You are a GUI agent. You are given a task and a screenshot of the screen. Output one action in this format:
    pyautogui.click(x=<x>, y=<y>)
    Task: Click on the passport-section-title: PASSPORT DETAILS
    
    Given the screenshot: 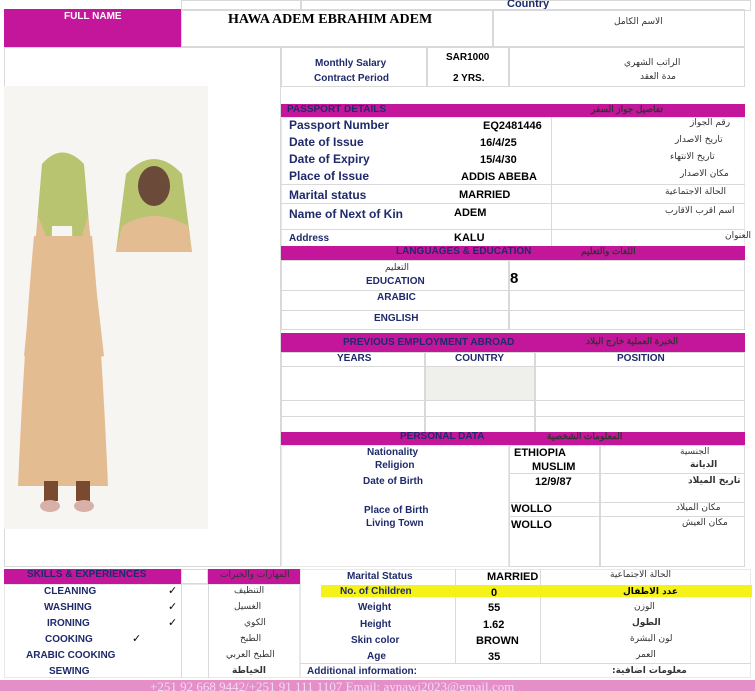 What is the action you would take?
    pyautogui.click(x=337, y=109)
    